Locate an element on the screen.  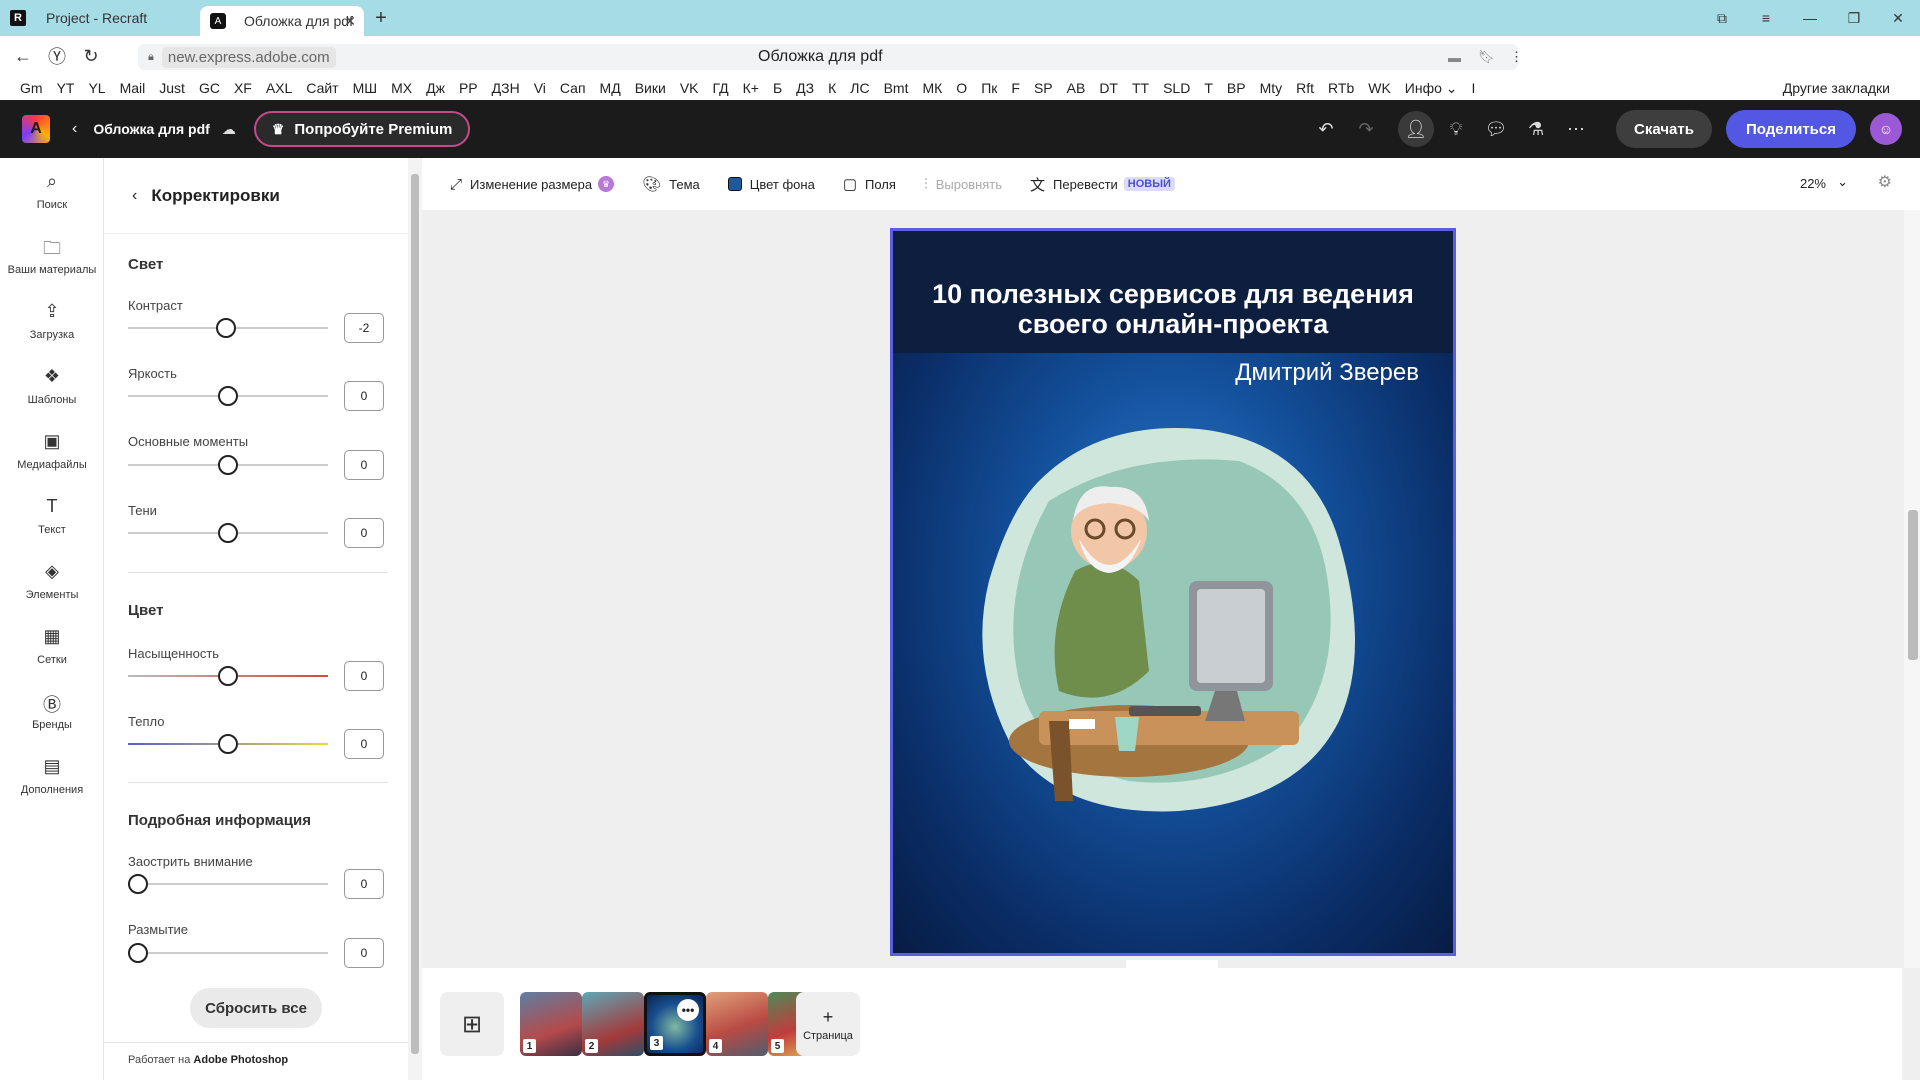
undo-icon: ↶ is located at coordinates (1326, 129).